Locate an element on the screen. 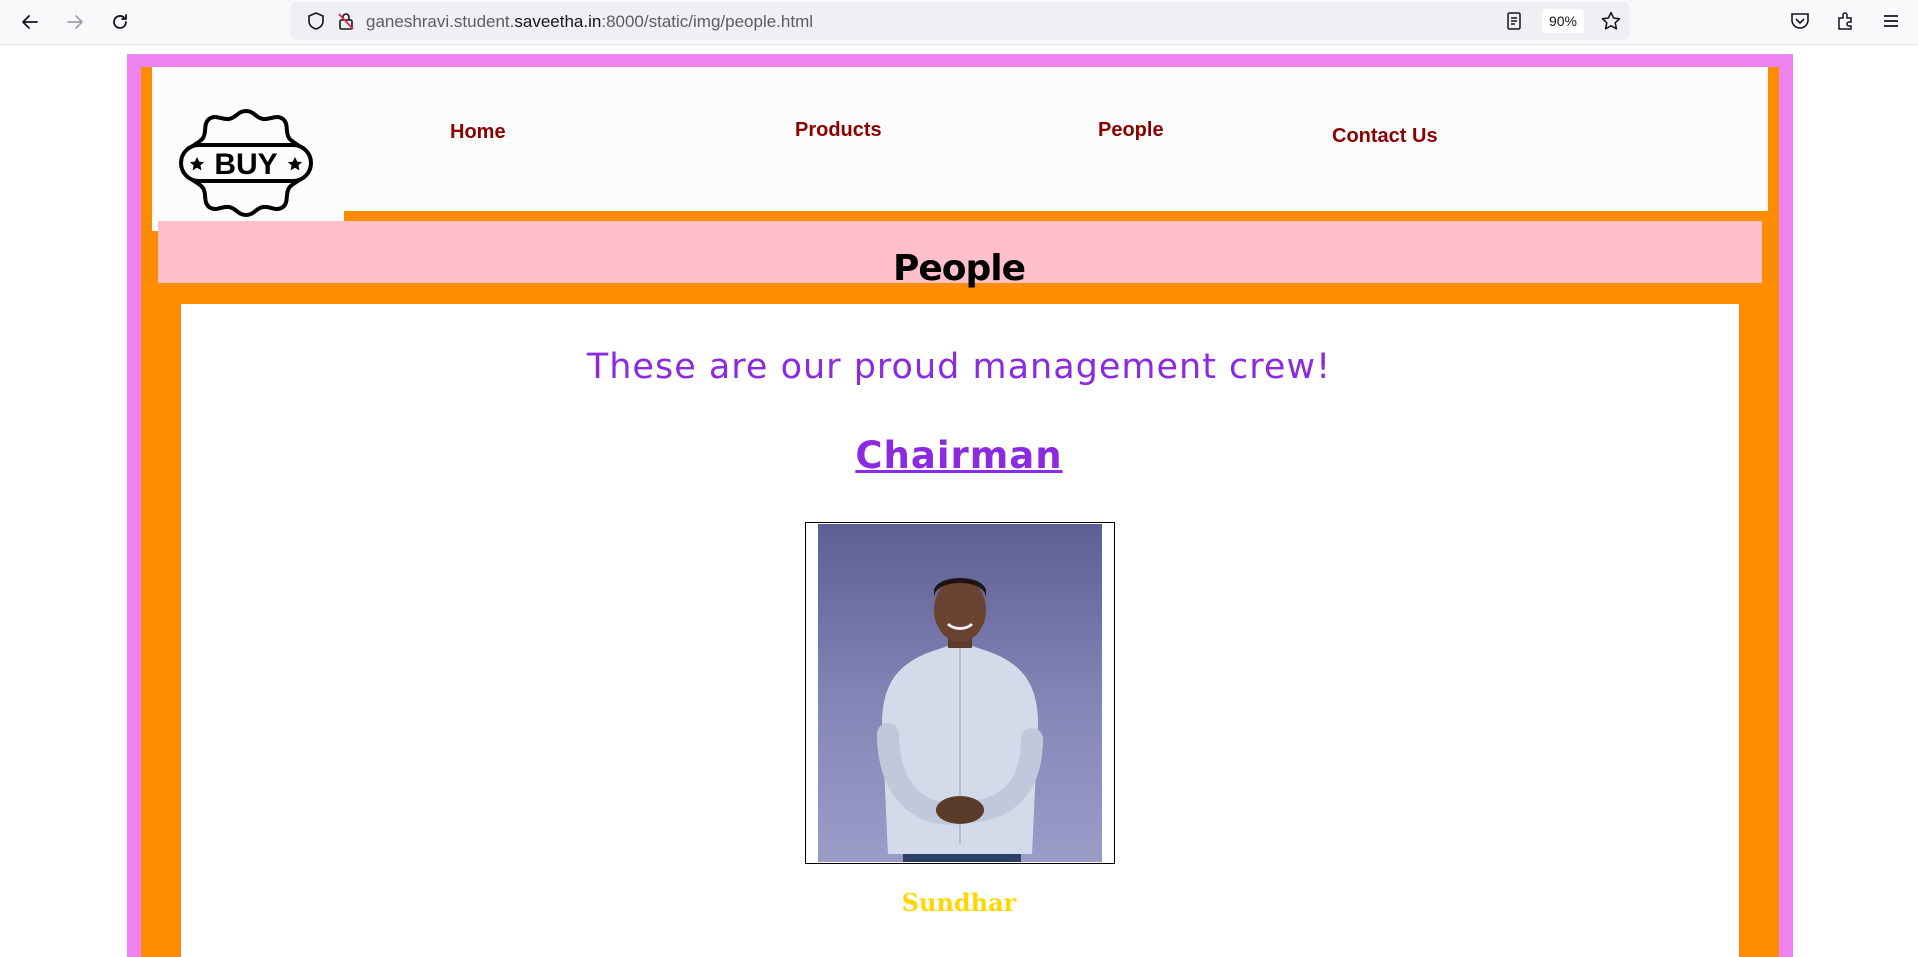 The image size is (1918, 957). url-prefix: ganeshravi.student. is located at coordinates (440, 21).